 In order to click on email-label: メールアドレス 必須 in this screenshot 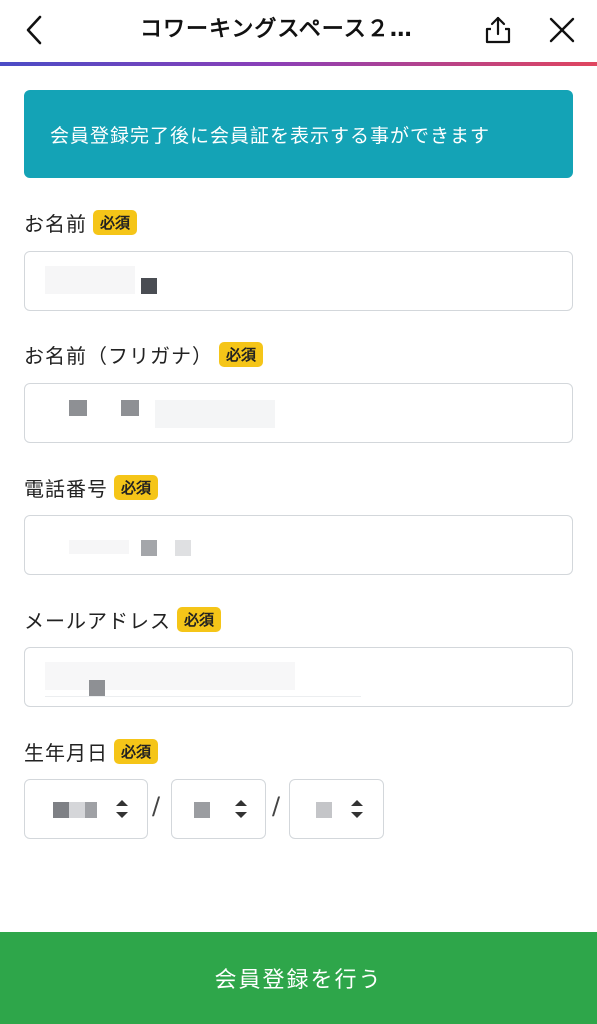, I will do `click(123, 619)`.